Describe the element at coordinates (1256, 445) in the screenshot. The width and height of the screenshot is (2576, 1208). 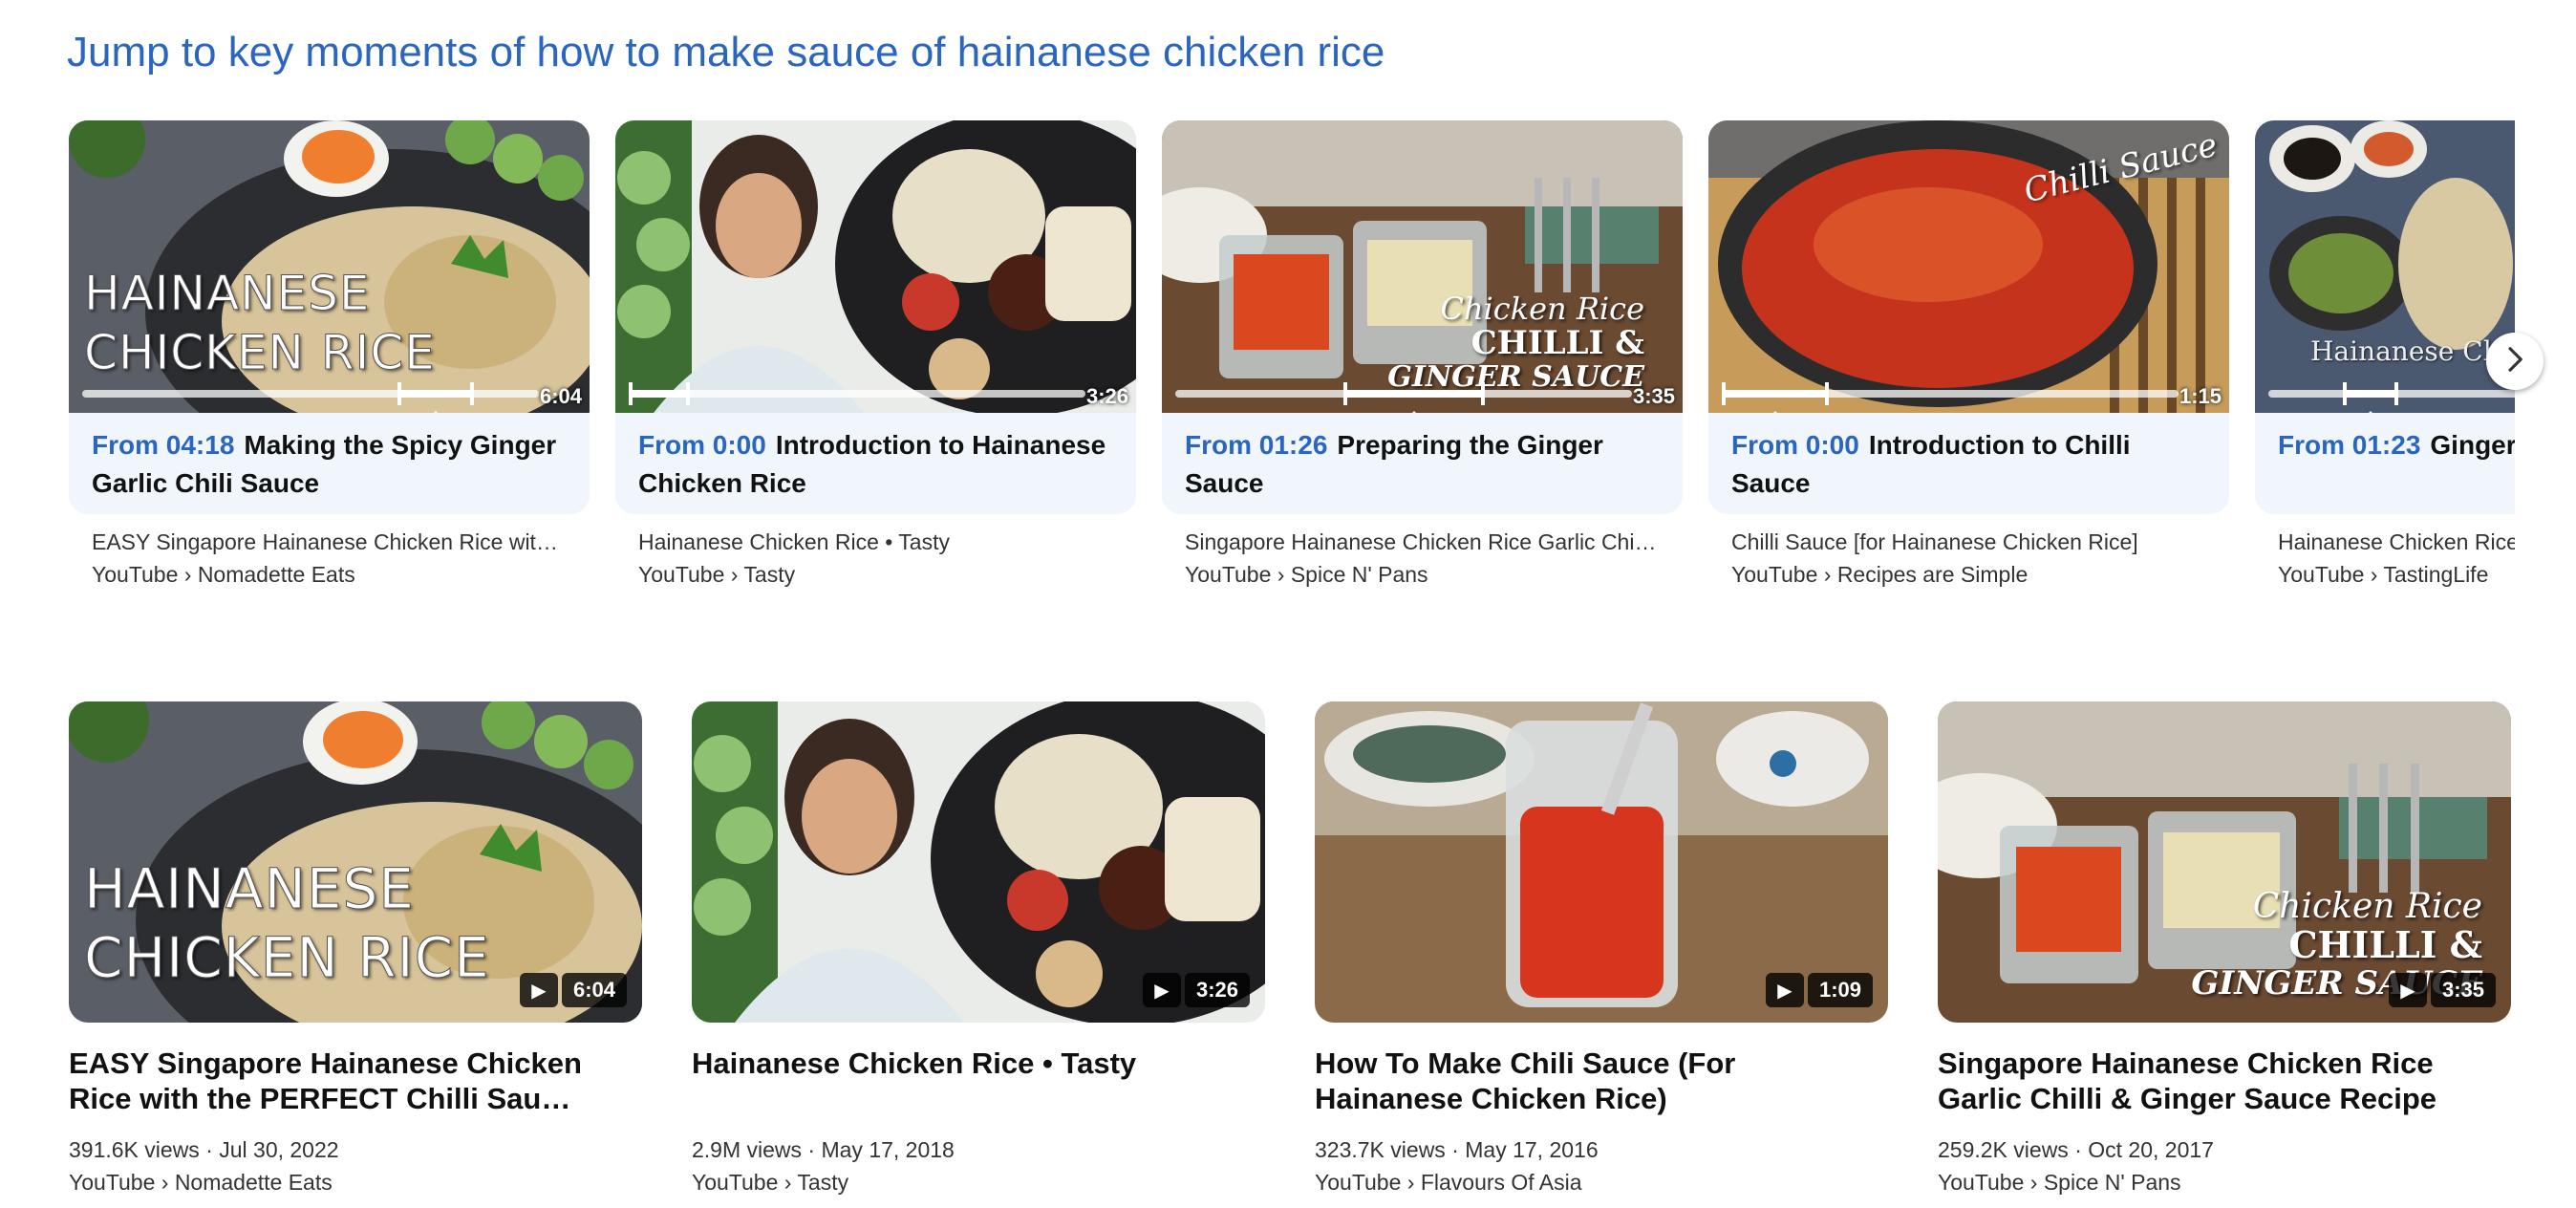
I see `timestamp-link: From 01:26` at that location.